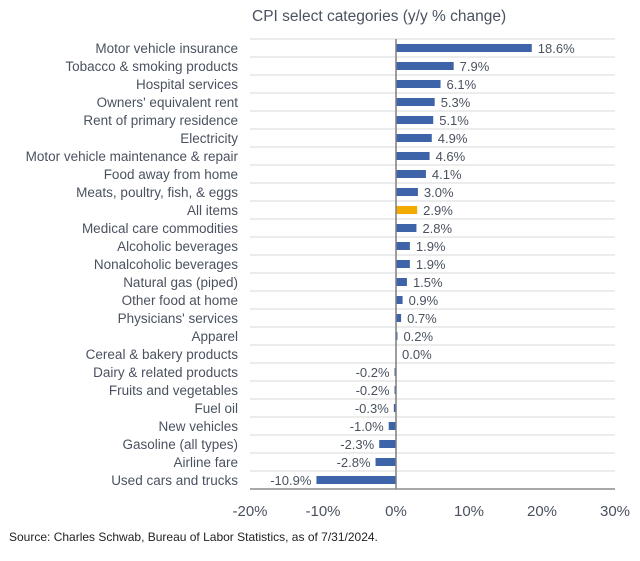 Image resolution: width=640 pixels, height=561 pixels. Describe the element at coordinates (291, 480) in the screenshot. I see `data-label: -10.9%` at that location.